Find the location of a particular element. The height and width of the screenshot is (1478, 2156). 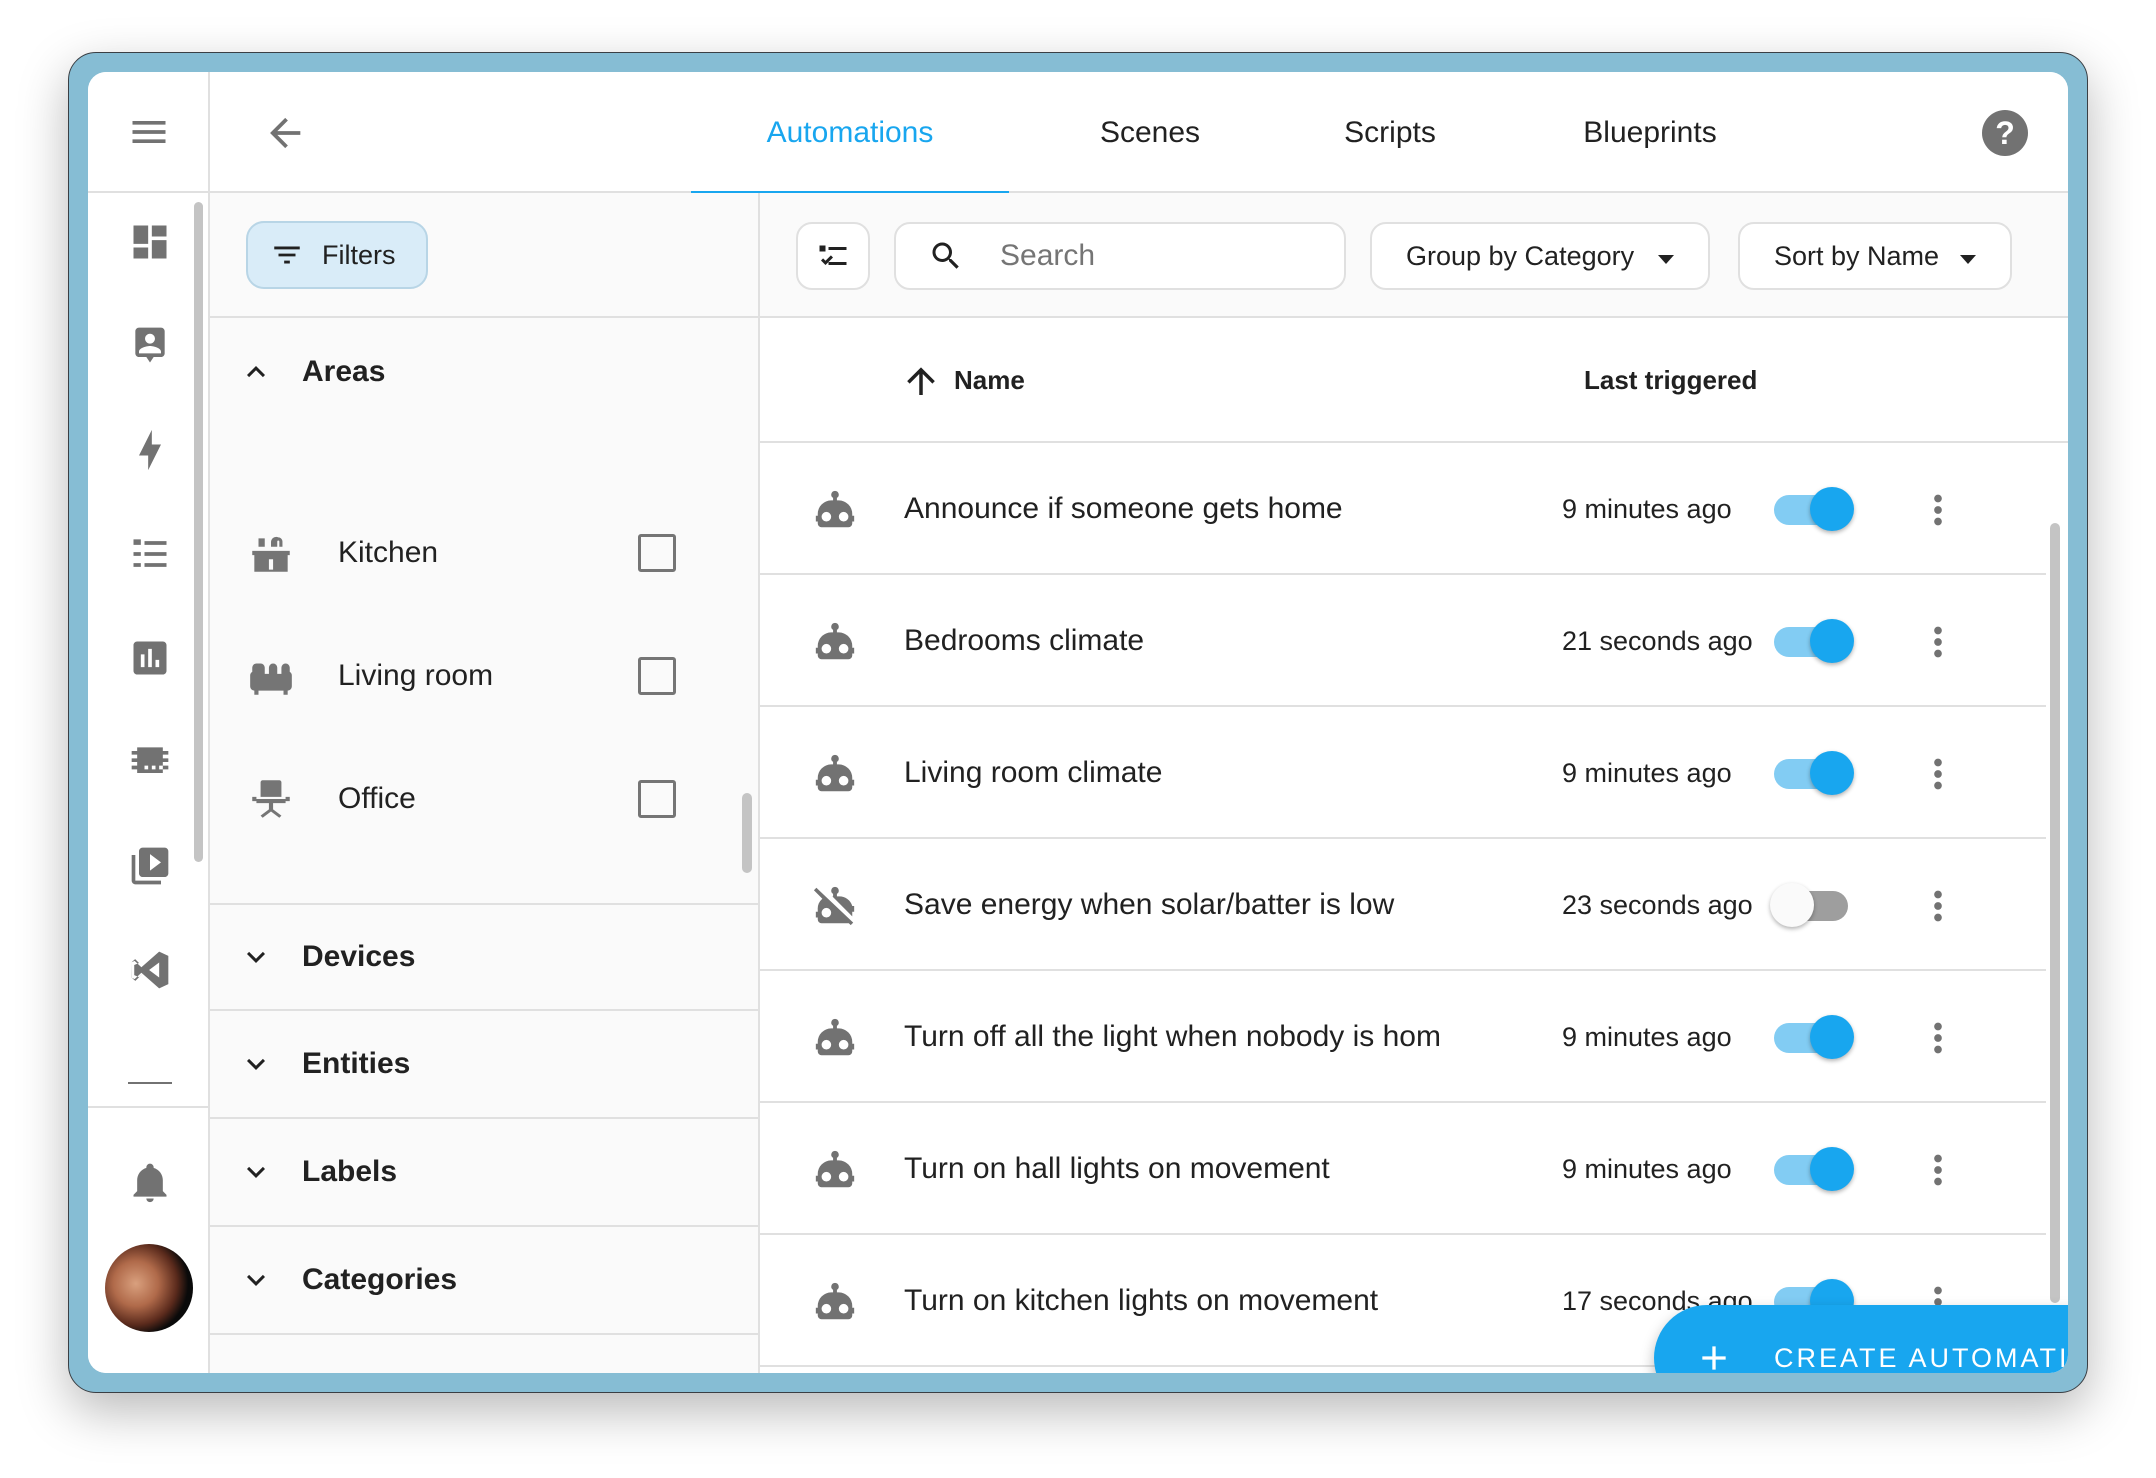

sidebar-item-overview is located at coordinates (150, 242).